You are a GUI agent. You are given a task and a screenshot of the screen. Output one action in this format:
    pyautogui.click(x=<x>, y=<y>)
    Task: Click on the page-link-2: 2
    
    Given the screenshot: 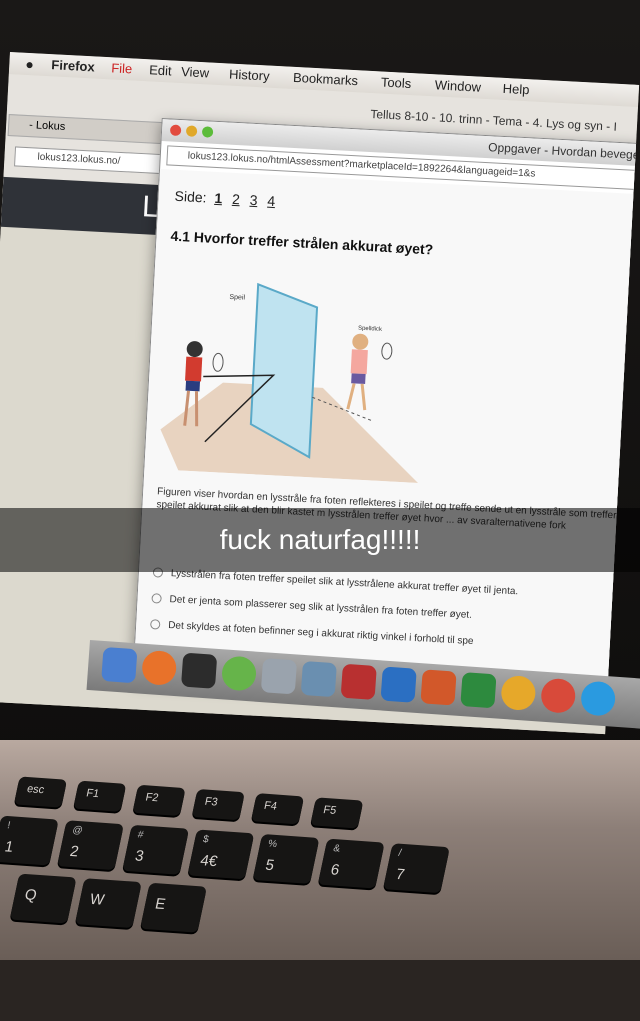 What is the action you would take?
    pyautogui.click(x=236, y=199)
    